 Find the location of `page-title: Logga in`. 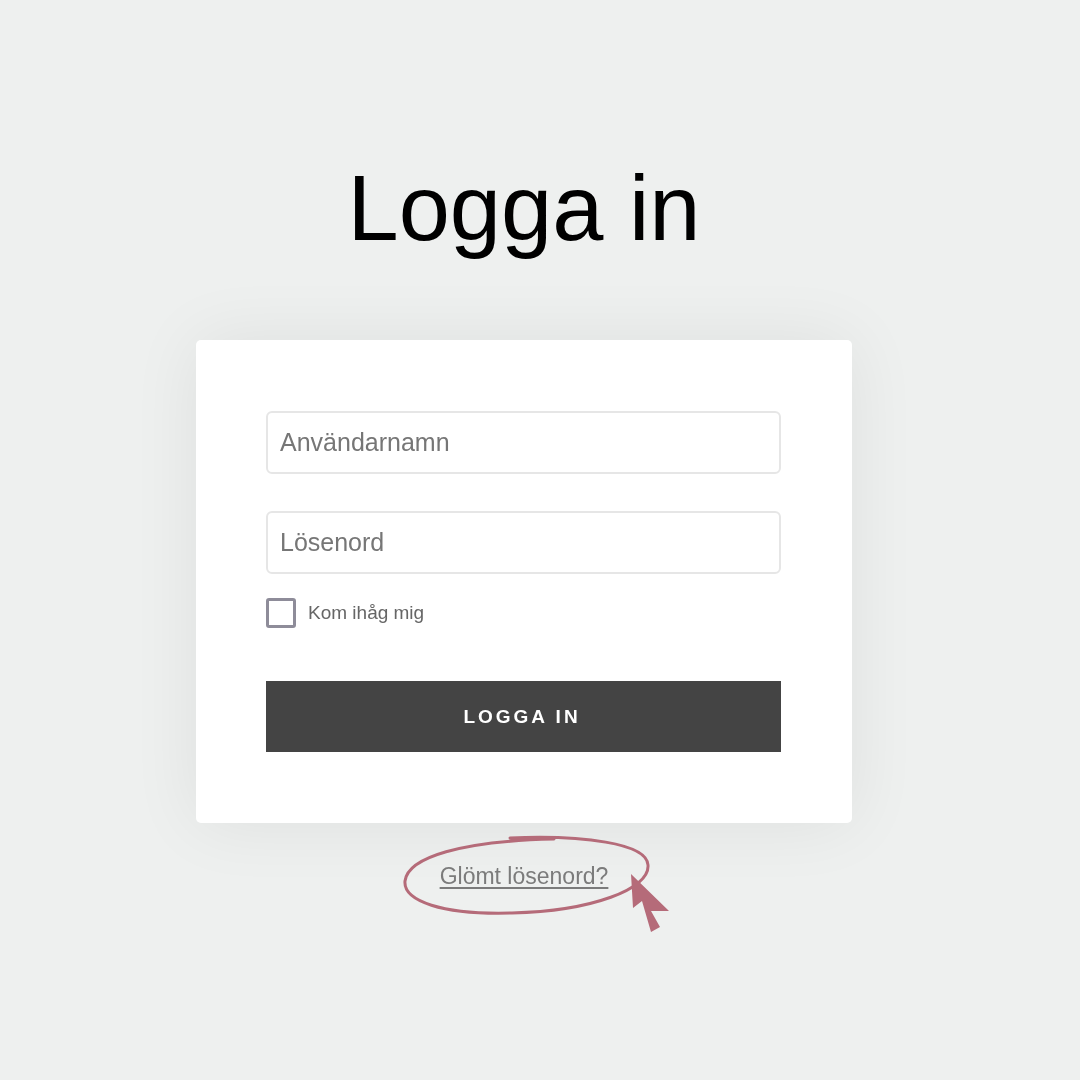

page-title: Logga in is located at coordinates (524, 208).